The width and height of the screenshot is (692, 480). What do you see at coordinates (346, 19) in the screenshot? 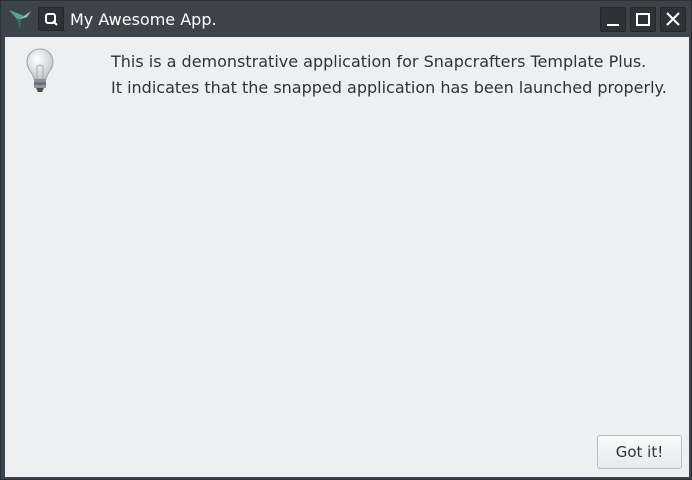
I see `title-bar: My Awesome App.` at bounding box center [346, 19].